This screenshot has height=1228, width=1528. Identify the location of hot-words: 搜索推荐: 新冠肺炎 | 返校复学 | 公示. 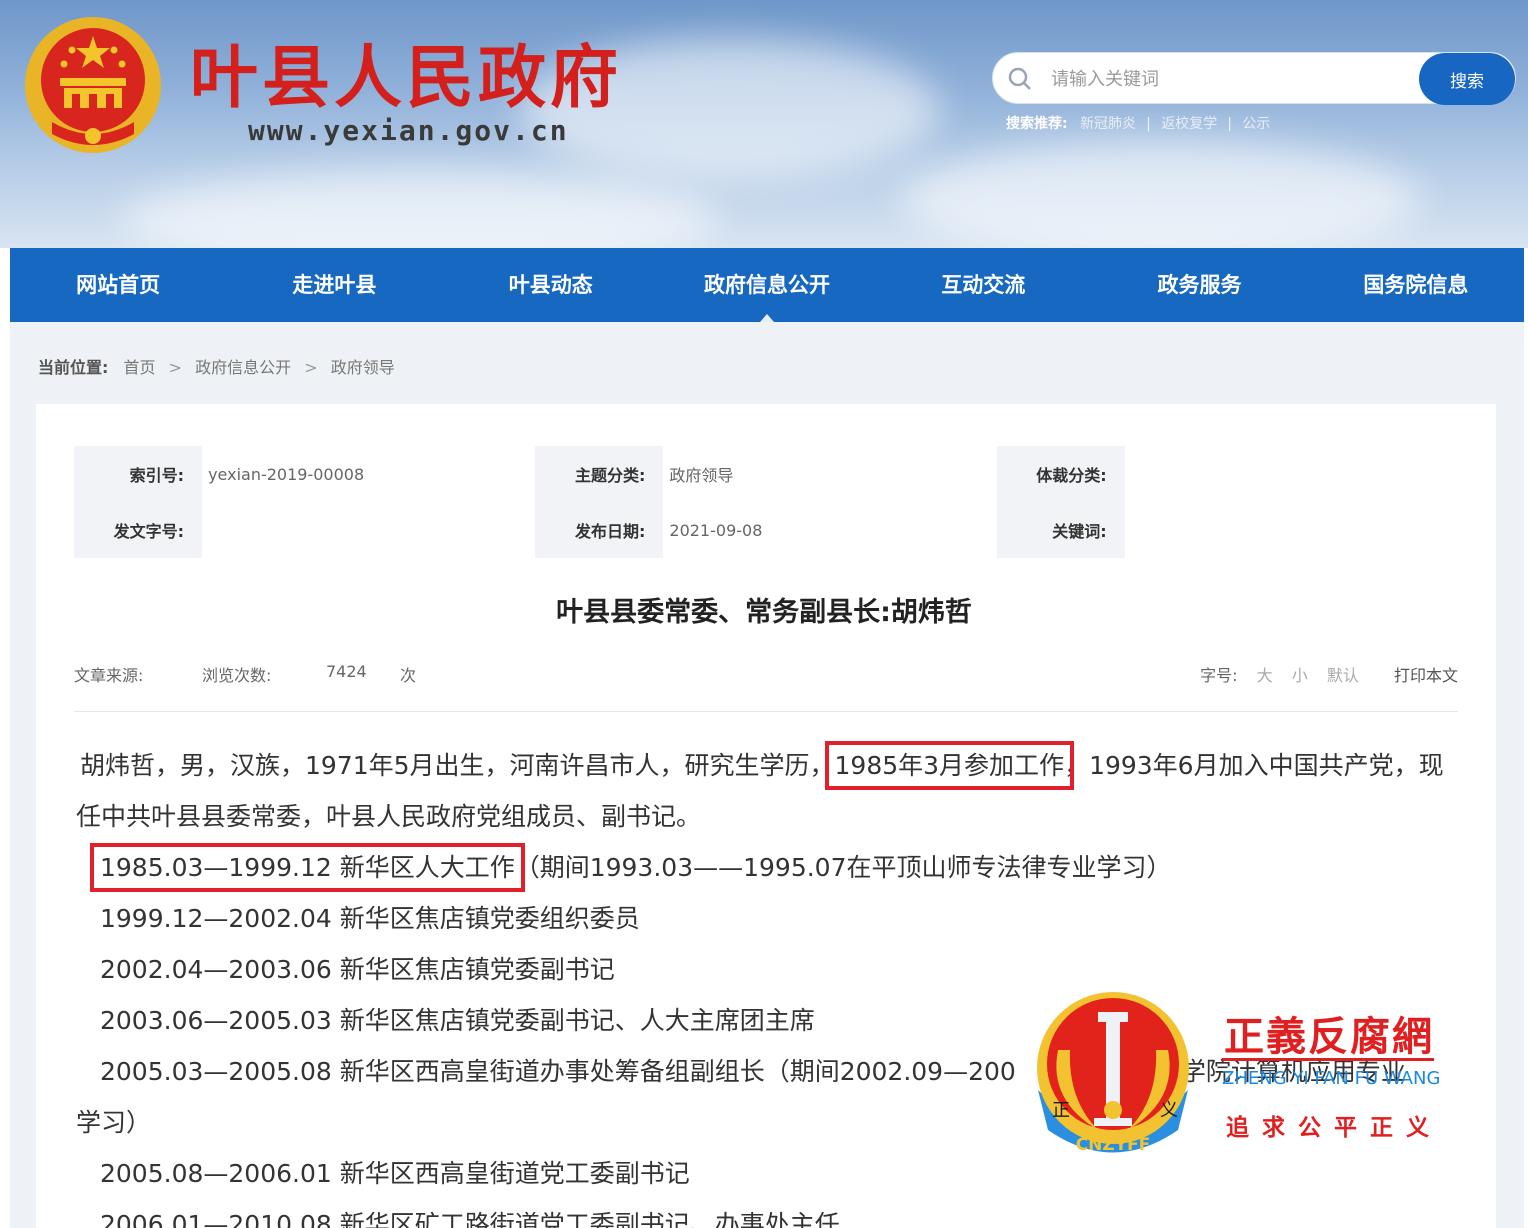
(1138, 124).